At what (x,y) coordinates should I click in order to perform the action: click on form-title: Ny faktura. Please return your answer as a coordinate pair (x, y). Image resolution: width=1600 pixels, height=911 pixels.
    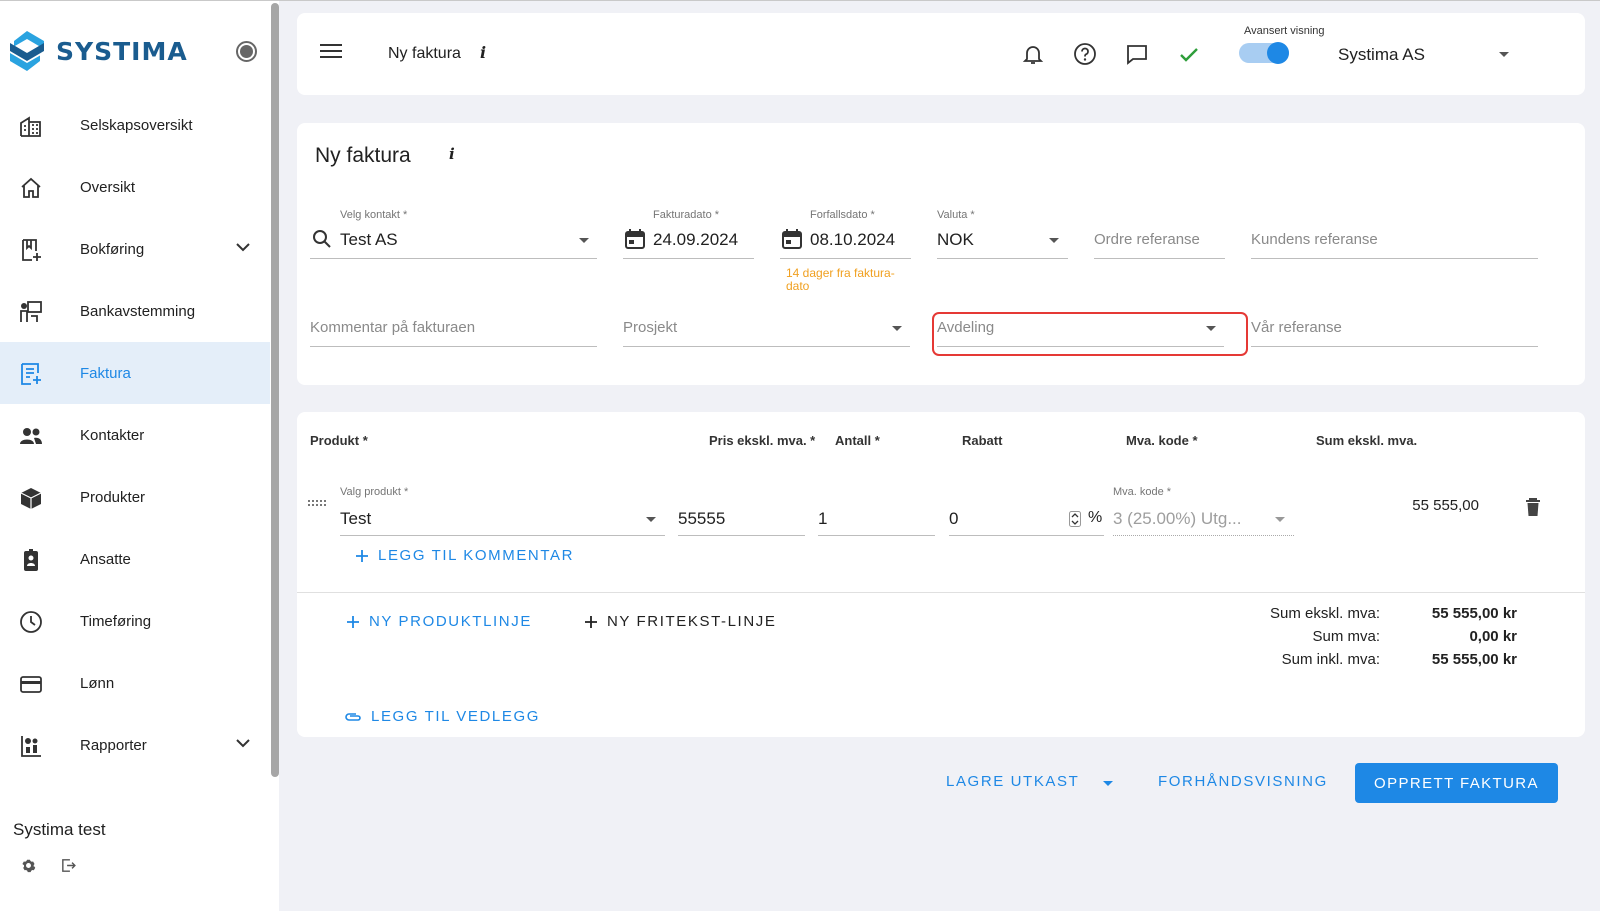
    Looking at the image, I should click on (363, 155).